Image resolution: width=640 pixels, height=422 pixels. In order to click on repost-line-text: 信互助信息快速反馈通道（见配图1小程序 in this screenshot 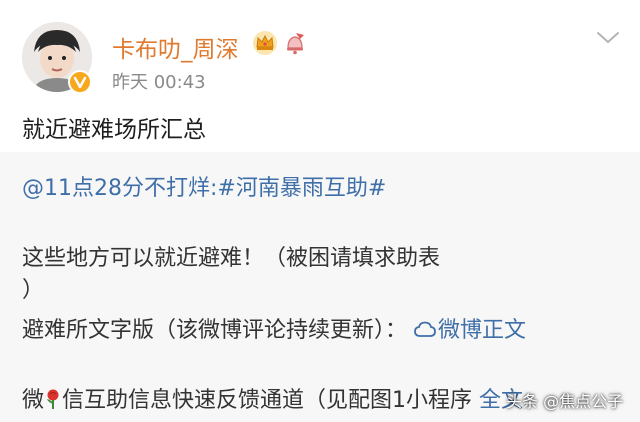, I will do `click(267, 400)`.